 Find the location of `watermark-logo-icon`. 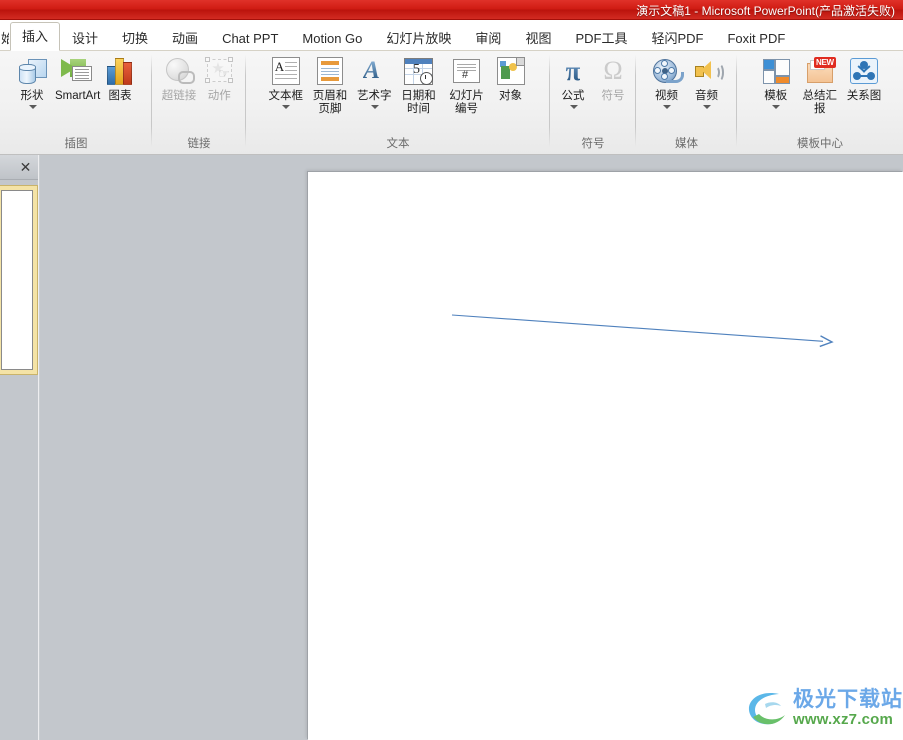

watermark-logo-icon is located at coordinates (768, 708).